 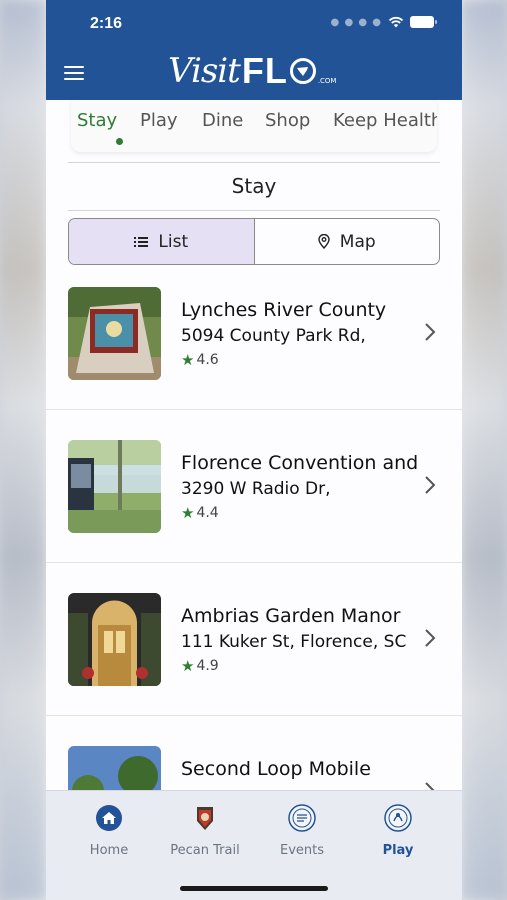 I want to click on listing-rating: ★ 4.4, so click(x=200, y=513).